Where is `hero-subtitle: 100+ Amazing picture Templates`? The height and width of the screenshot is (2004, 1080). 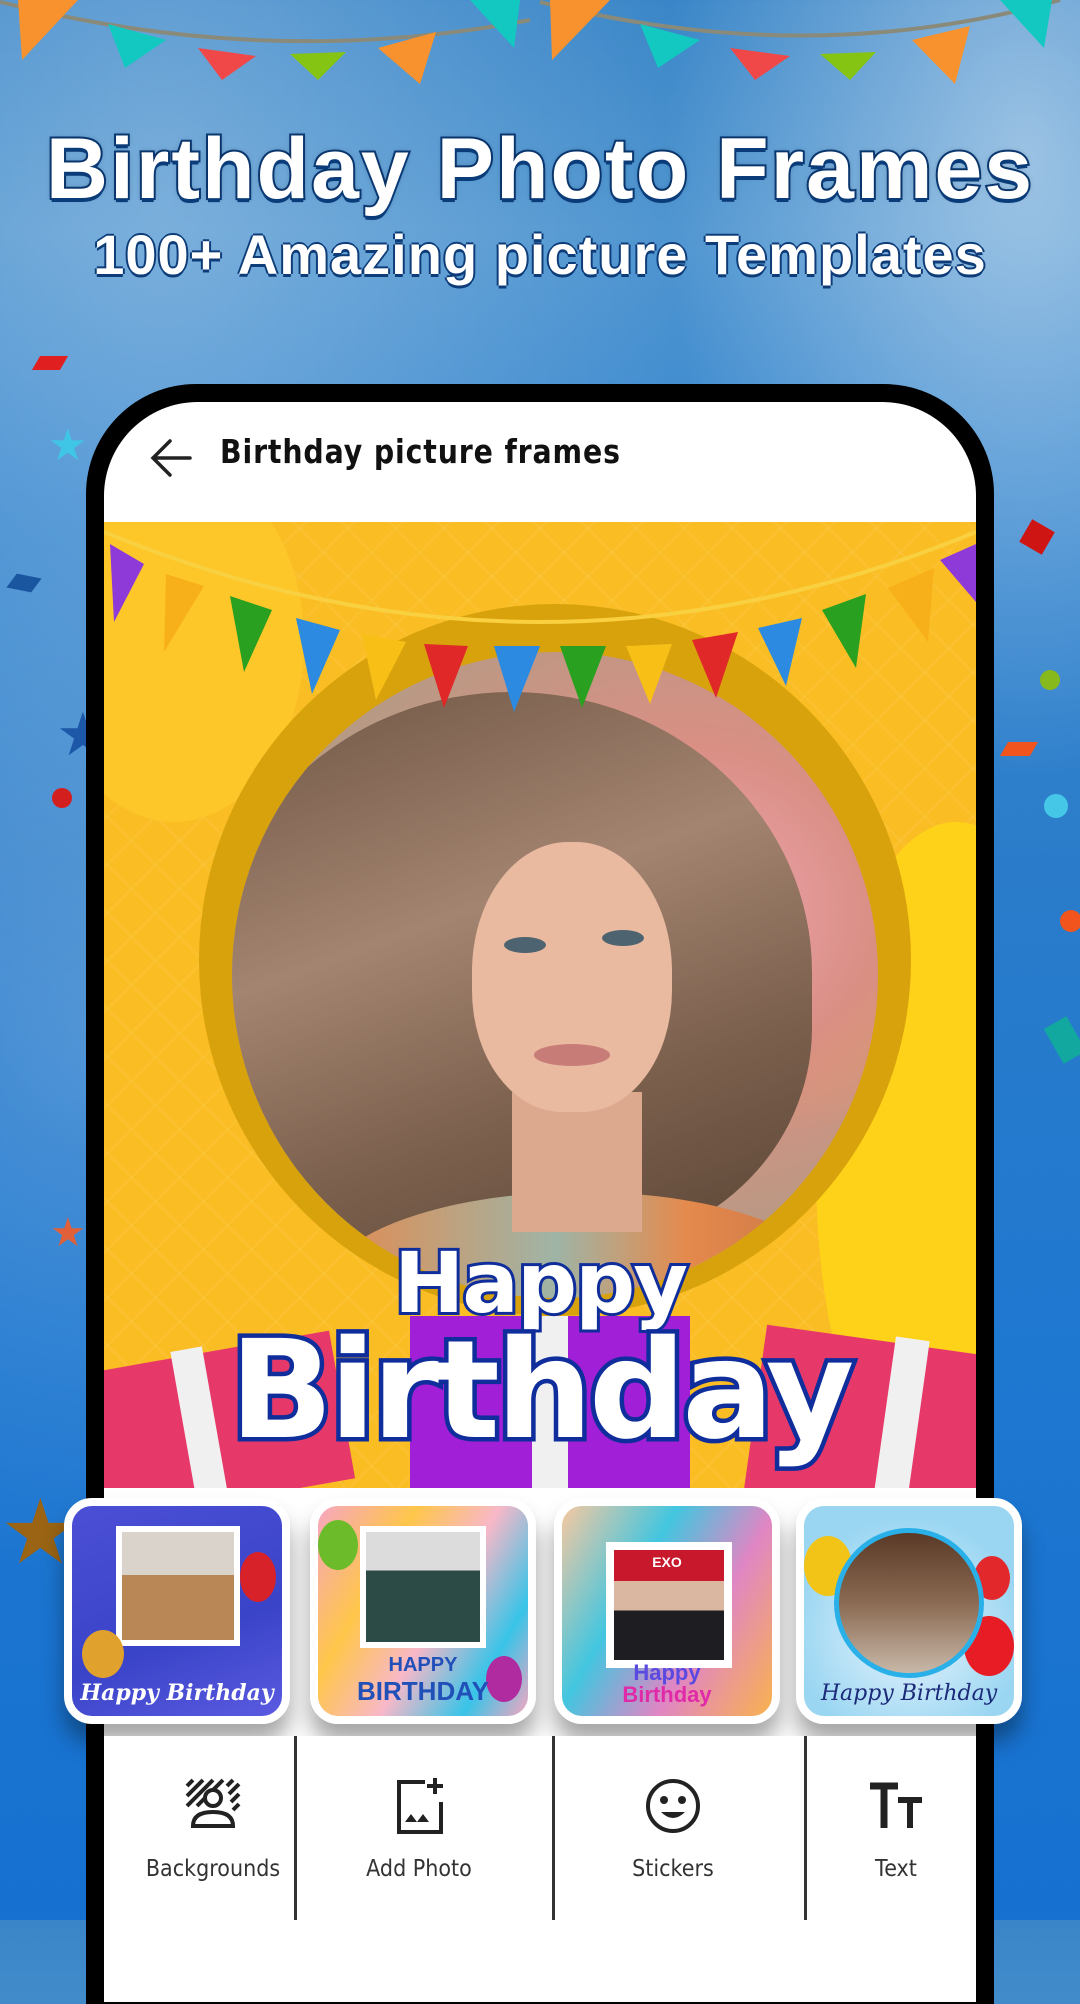
hero-subtitle: 100+ Amazing picture Templates is located at coordinates (540, 254).